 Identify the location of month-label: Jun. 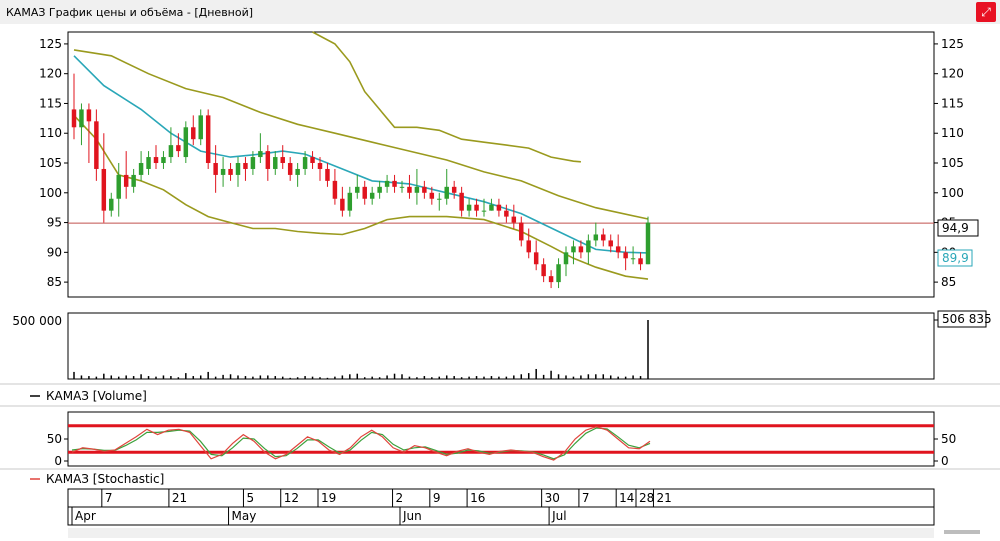
(412, 516).